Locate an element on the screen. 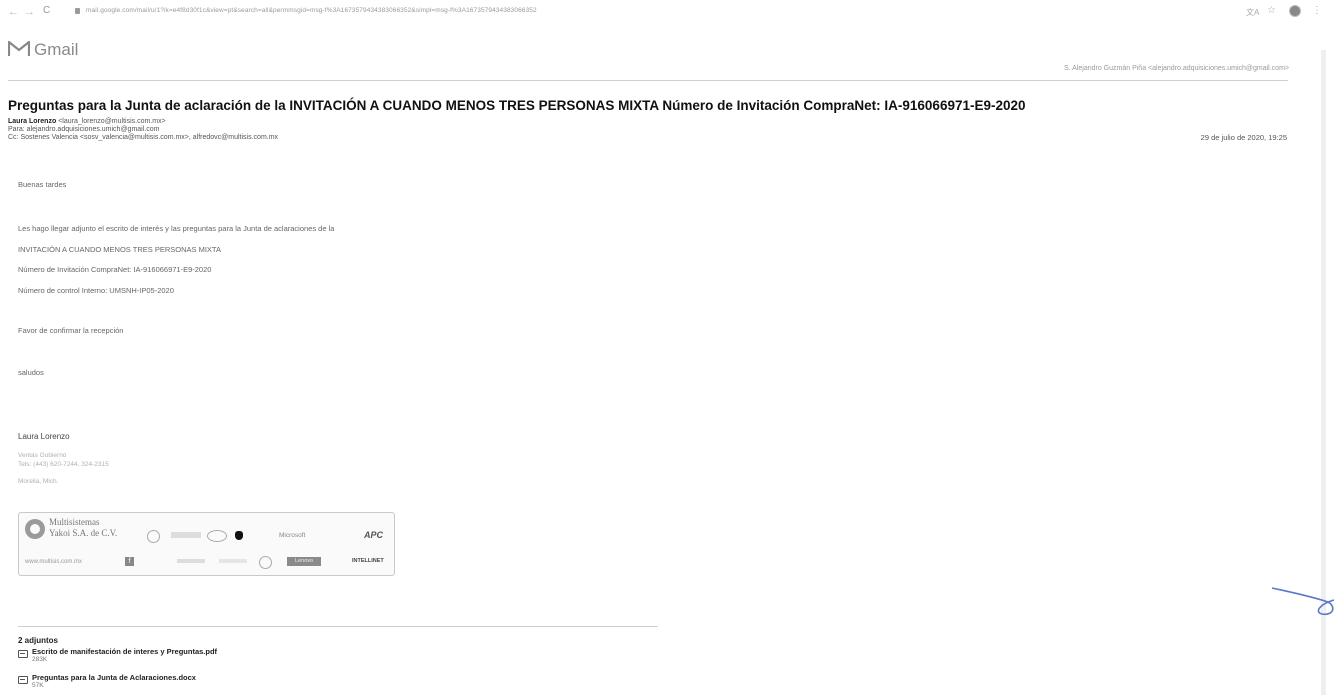 Image resolution: width=1337 pixels, height=695 pixels. intel-logo-icon is located at coordinates (217, 536).